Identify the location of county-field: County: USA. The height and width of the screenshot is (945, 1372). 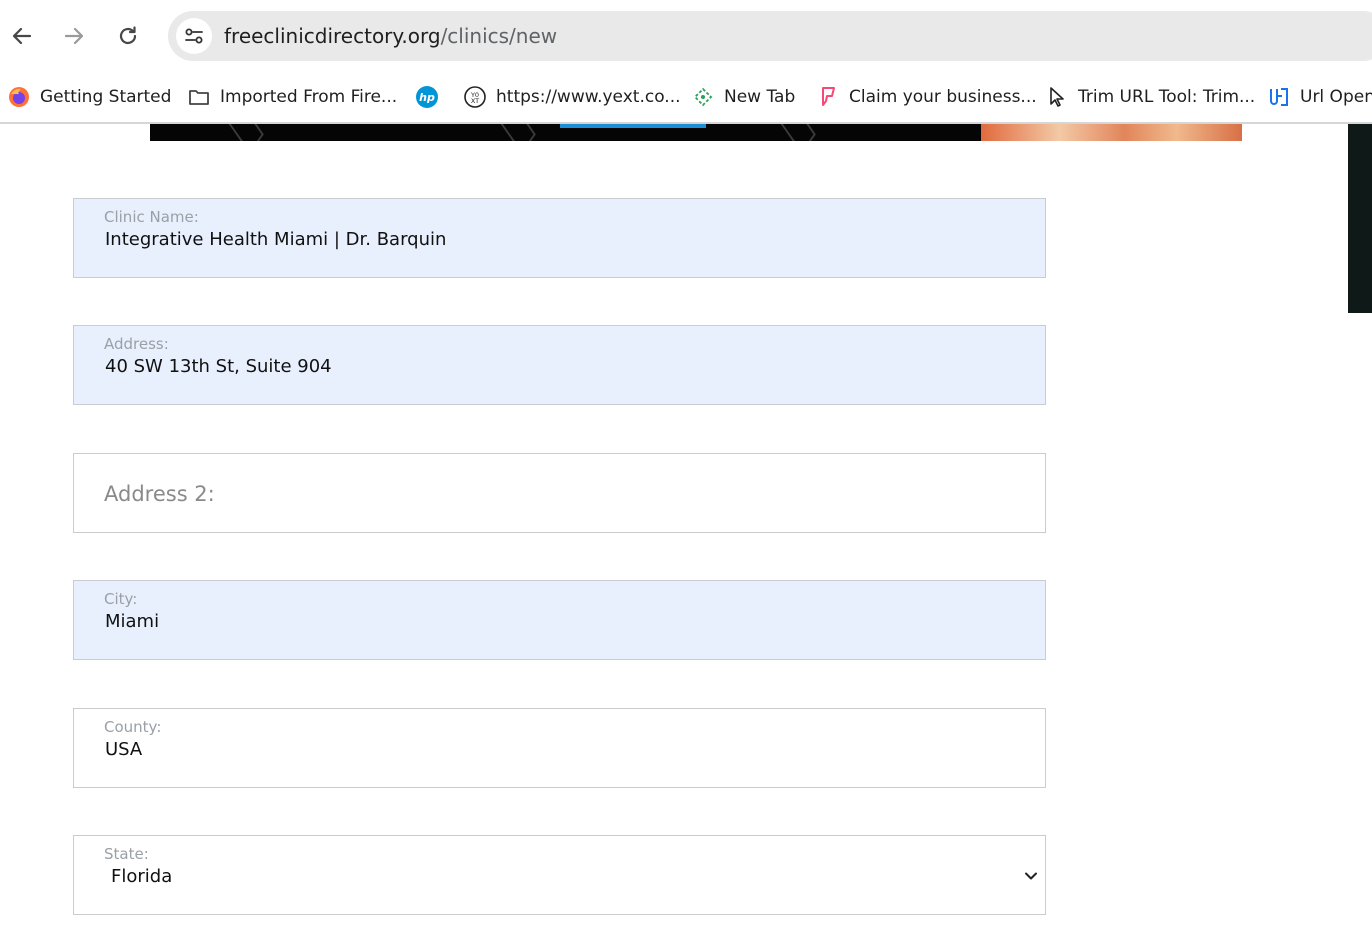
(559, 748).